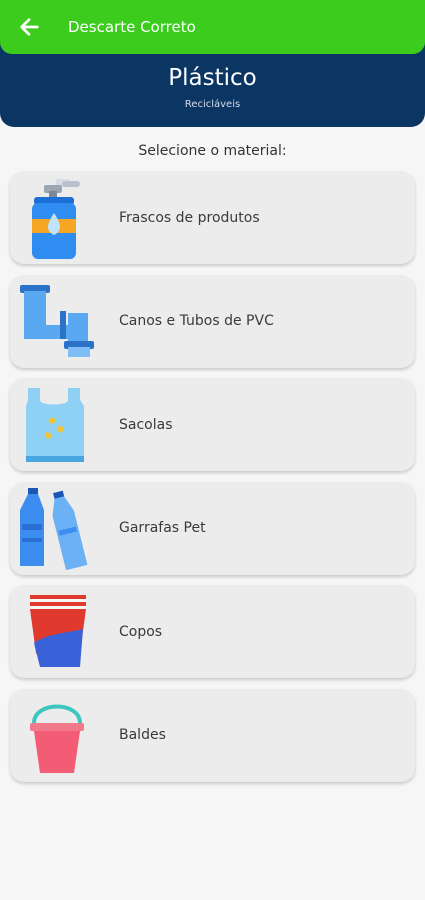 The height and width of the screenshot is (900, 425). I want to click on spray-bottle-icon, so click(56, 219).